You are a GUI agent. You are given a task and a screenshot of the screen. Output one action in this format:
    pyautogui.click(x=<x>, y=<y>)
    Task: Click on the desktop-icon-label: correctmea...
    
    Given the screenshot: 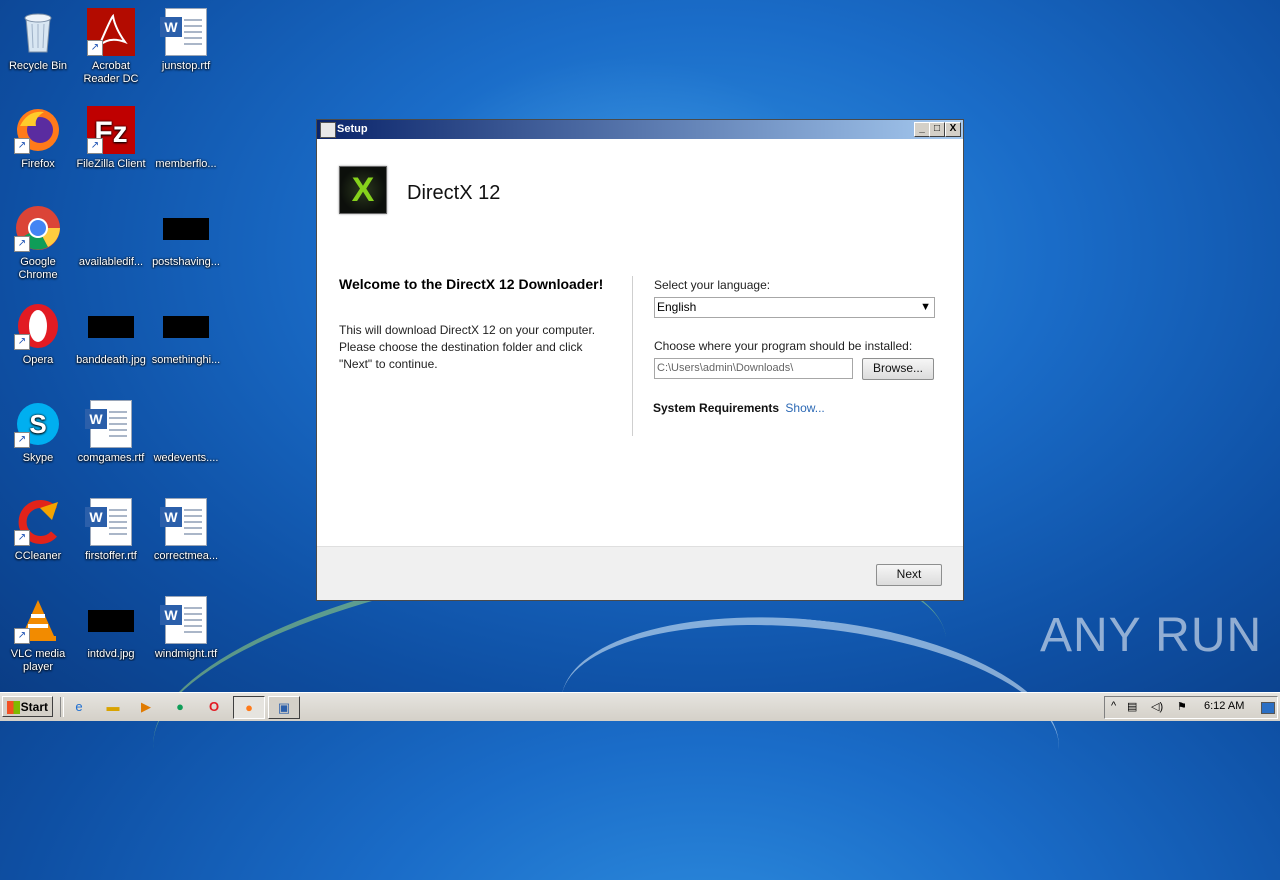 What is the action you would take?
    pyautogui.click(x=186, y=556)
    